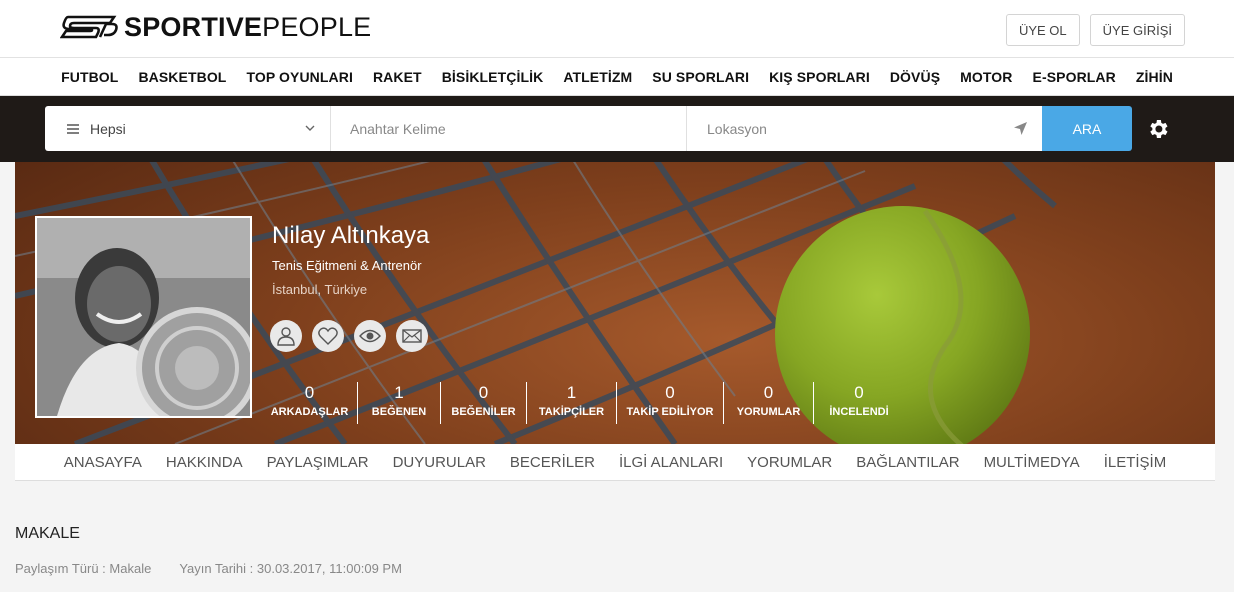  I want to click on location-input, so click(864, 128).